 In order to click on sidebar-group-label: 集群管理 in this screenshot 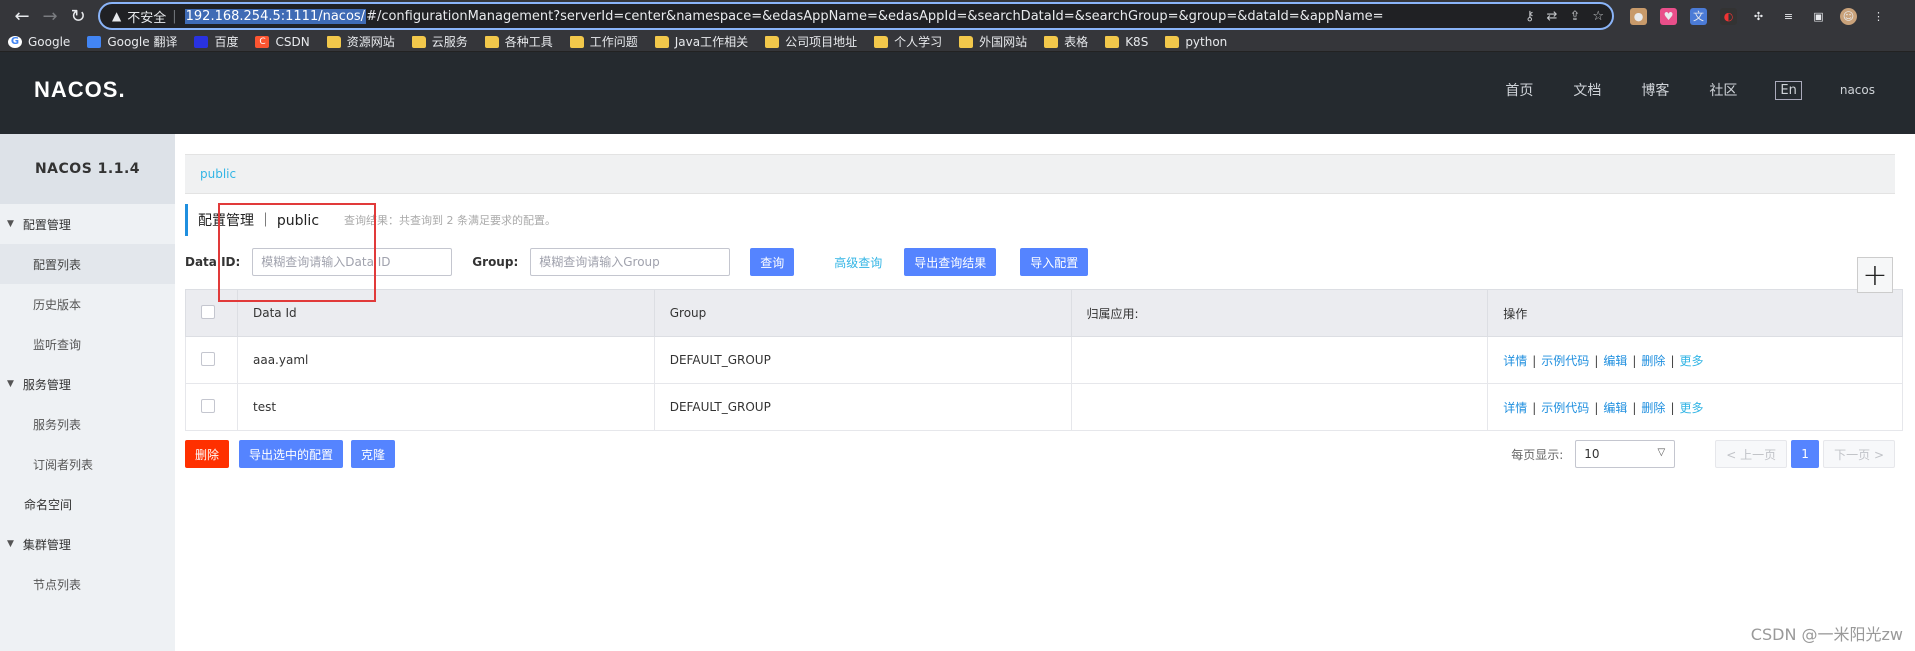, I will do `click(46, 544)`.